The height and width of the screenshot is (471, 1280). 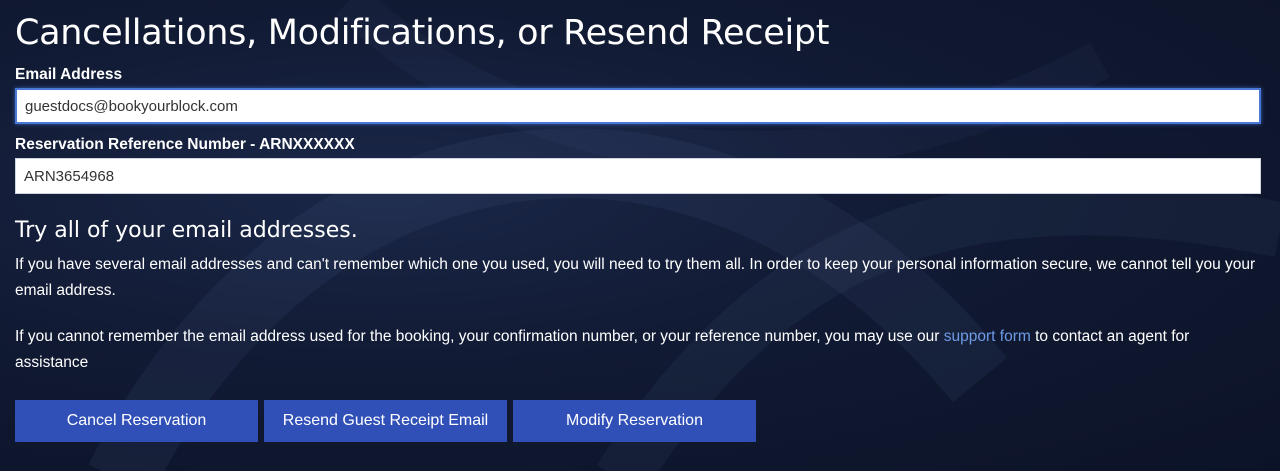 What do you see at coordinates (69, 74) in the screenshot?
I see `email-label: Email Address` at bounding box center [69, 74].